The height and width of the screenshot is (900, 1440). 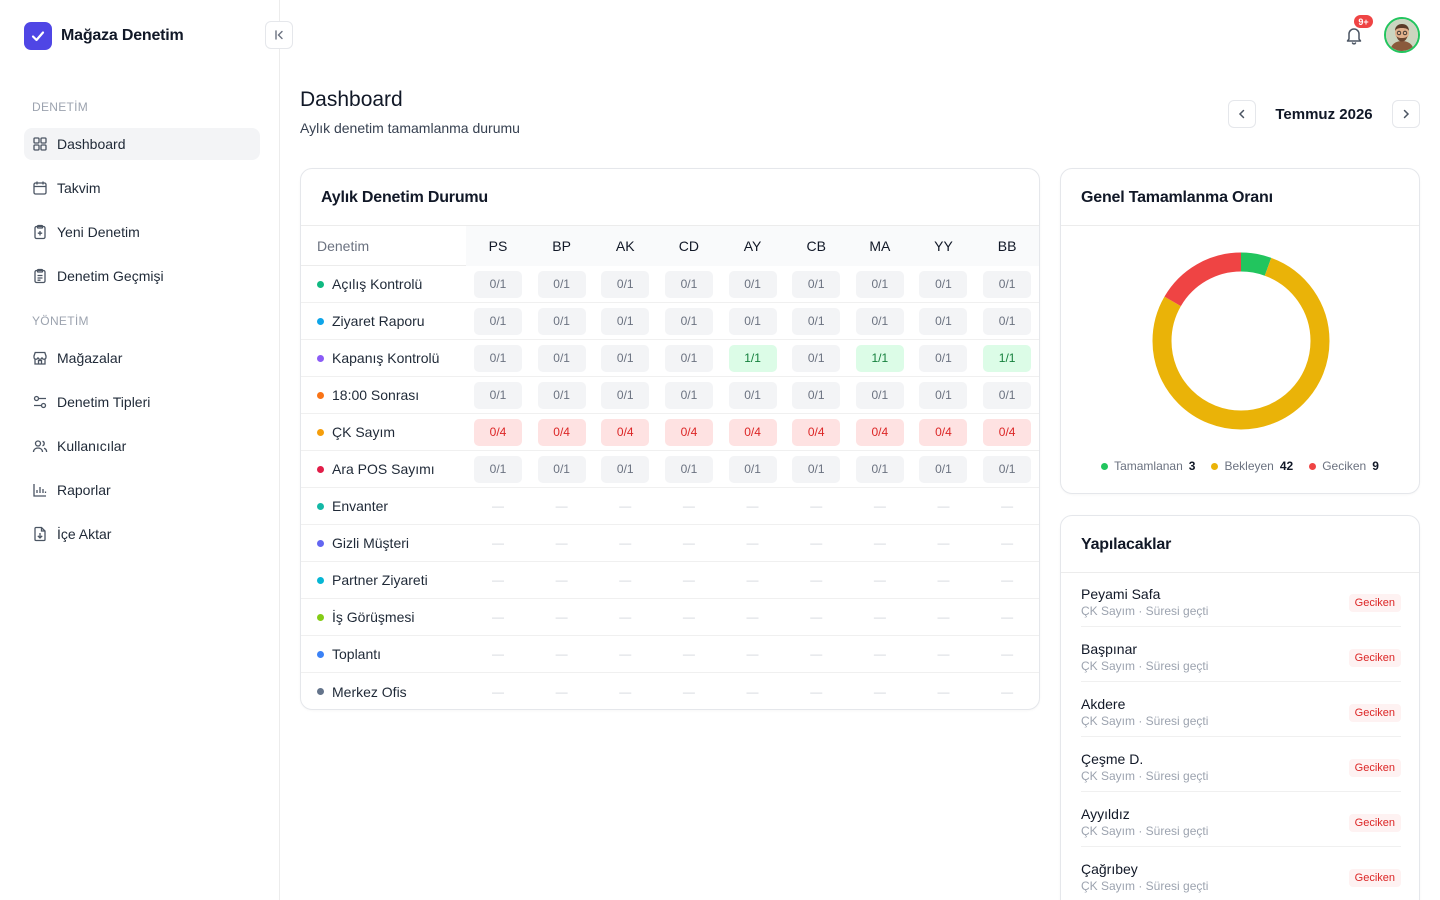 What do you see at coordinates (1242, 114) in the screenshot?
I see `previous-month-button` at bounding box center [1242, 114].